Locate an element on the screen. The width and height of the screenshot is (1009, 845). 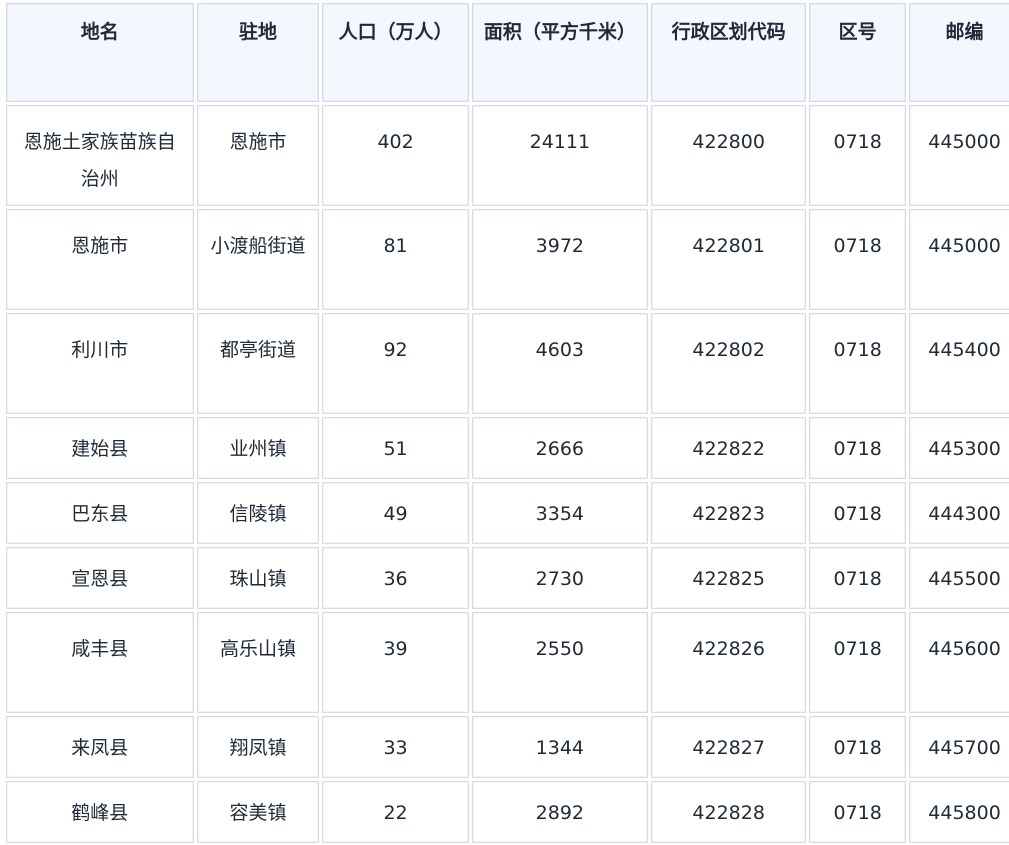
cell-population: 402 is located at coordinates (395, 155).